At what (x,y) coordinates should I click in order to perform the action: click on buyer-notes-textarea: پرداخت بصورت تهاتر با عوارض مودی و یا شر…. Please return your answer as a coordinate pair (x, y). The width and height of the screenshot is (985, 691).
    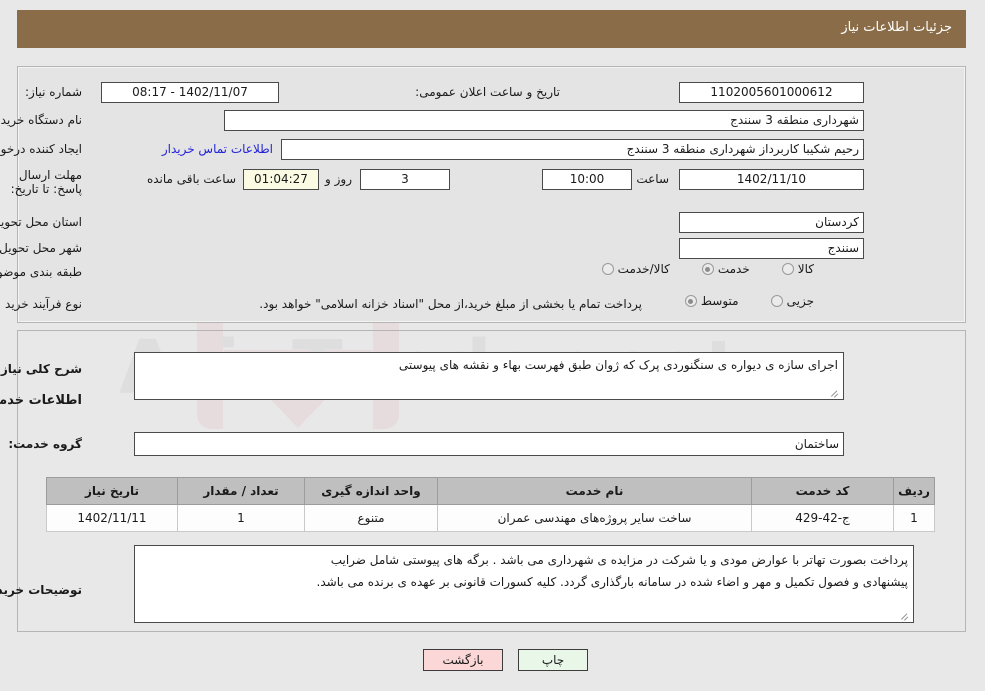
    Looking at the image, I should click on (525, 584).